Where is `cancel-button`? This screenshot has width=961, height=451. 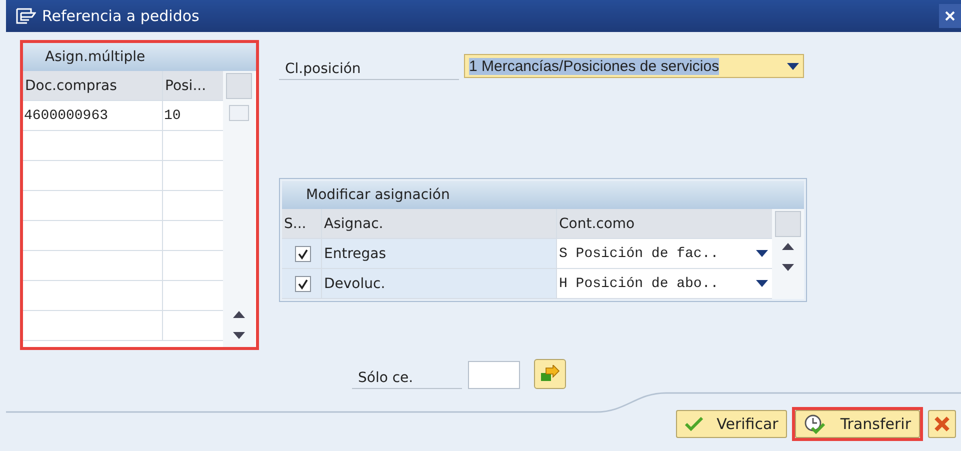
cancel-button is located at coordinates (942, 424).